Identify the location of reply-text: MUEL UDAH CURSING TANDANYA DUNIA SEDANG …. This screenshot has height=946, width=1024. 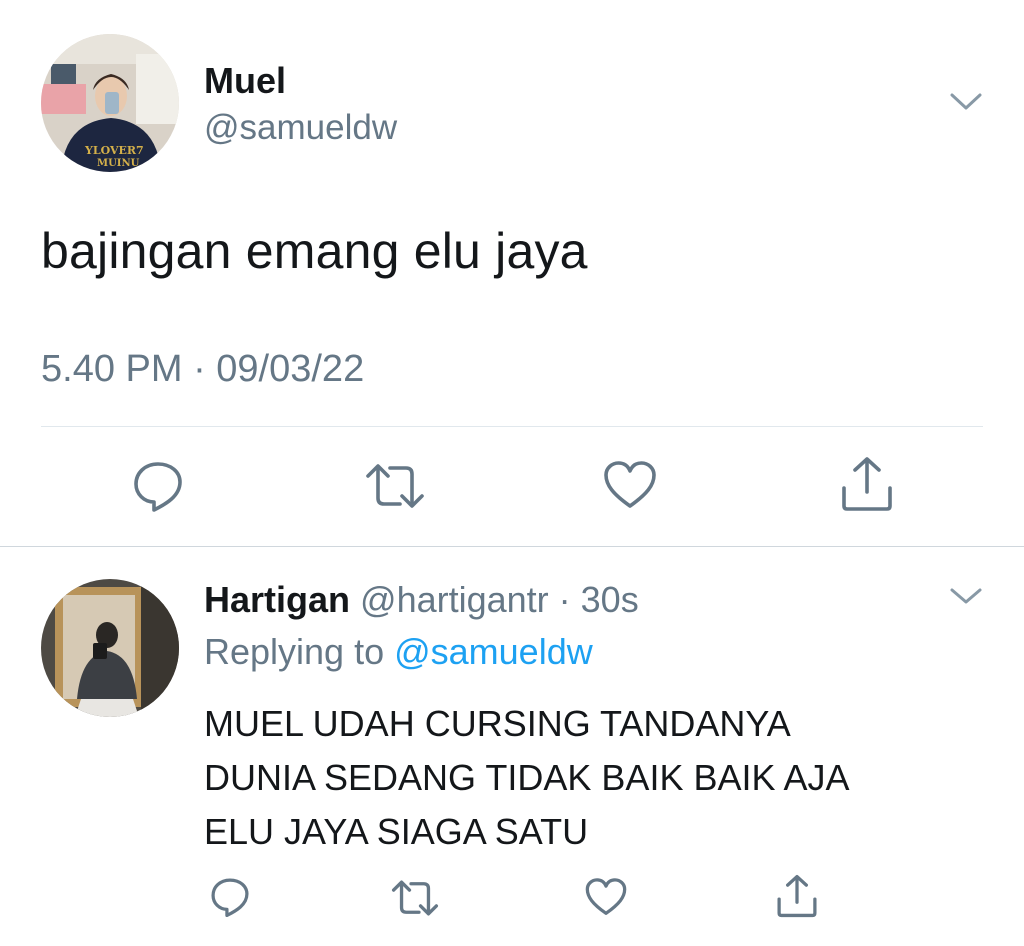
(594, 778).